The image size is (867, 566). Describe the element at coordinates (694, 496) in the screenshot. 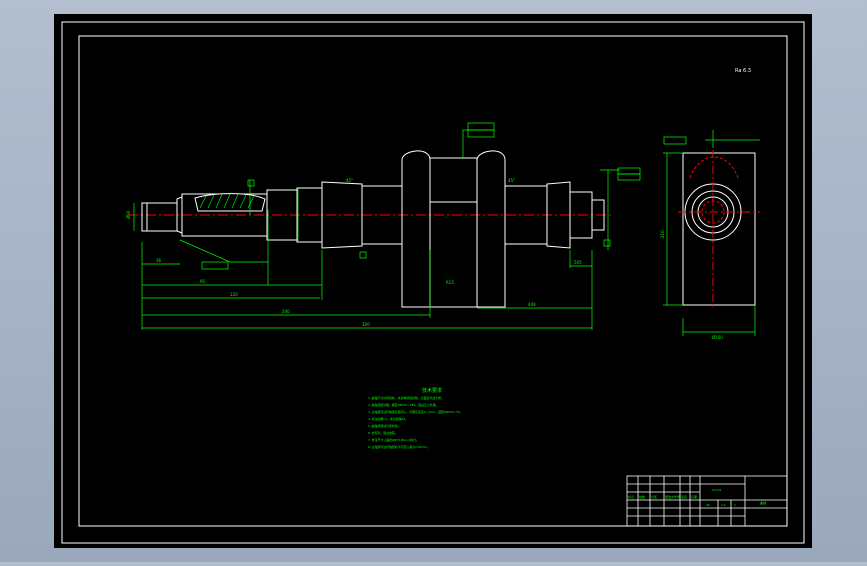

I see `tb-label: 日期` at that location.